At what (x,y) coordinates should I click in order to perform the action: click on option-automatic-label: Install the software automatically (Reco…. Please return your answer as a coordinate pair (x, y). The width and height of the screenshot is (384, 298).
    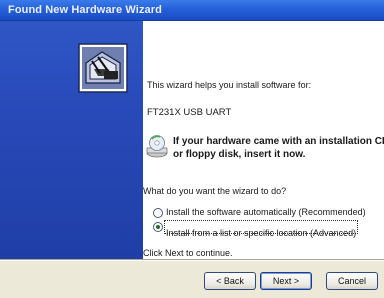
    Looking at the image, I should click on (266, 212).